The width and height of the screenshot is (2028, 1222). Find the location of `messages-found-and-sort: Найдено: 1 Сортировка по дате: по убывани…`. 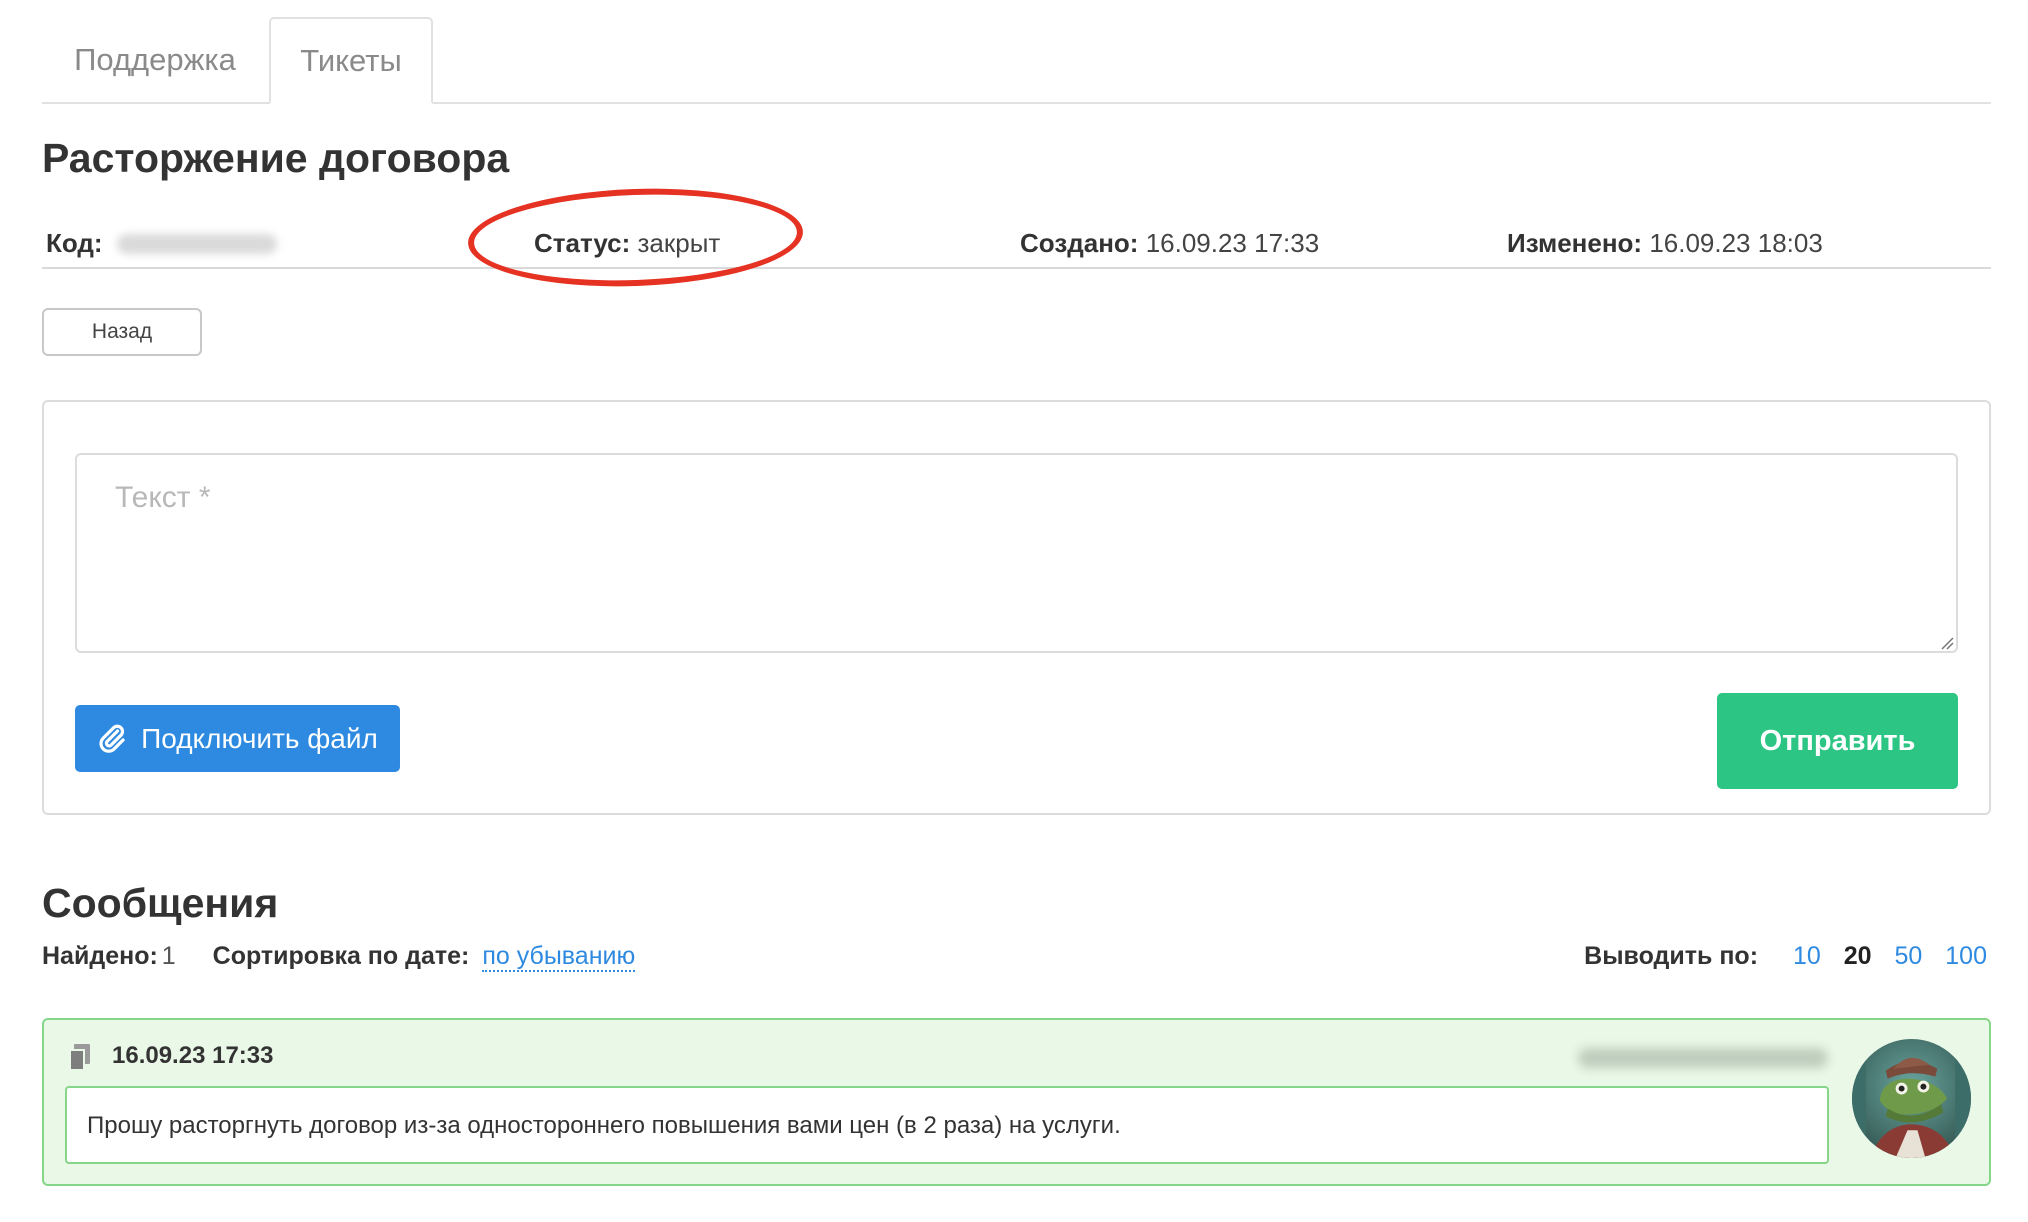

messages-found-and-sort: Найдено: 1 Сортировка по дате: по убывани… is located at coordinates (339, 957).